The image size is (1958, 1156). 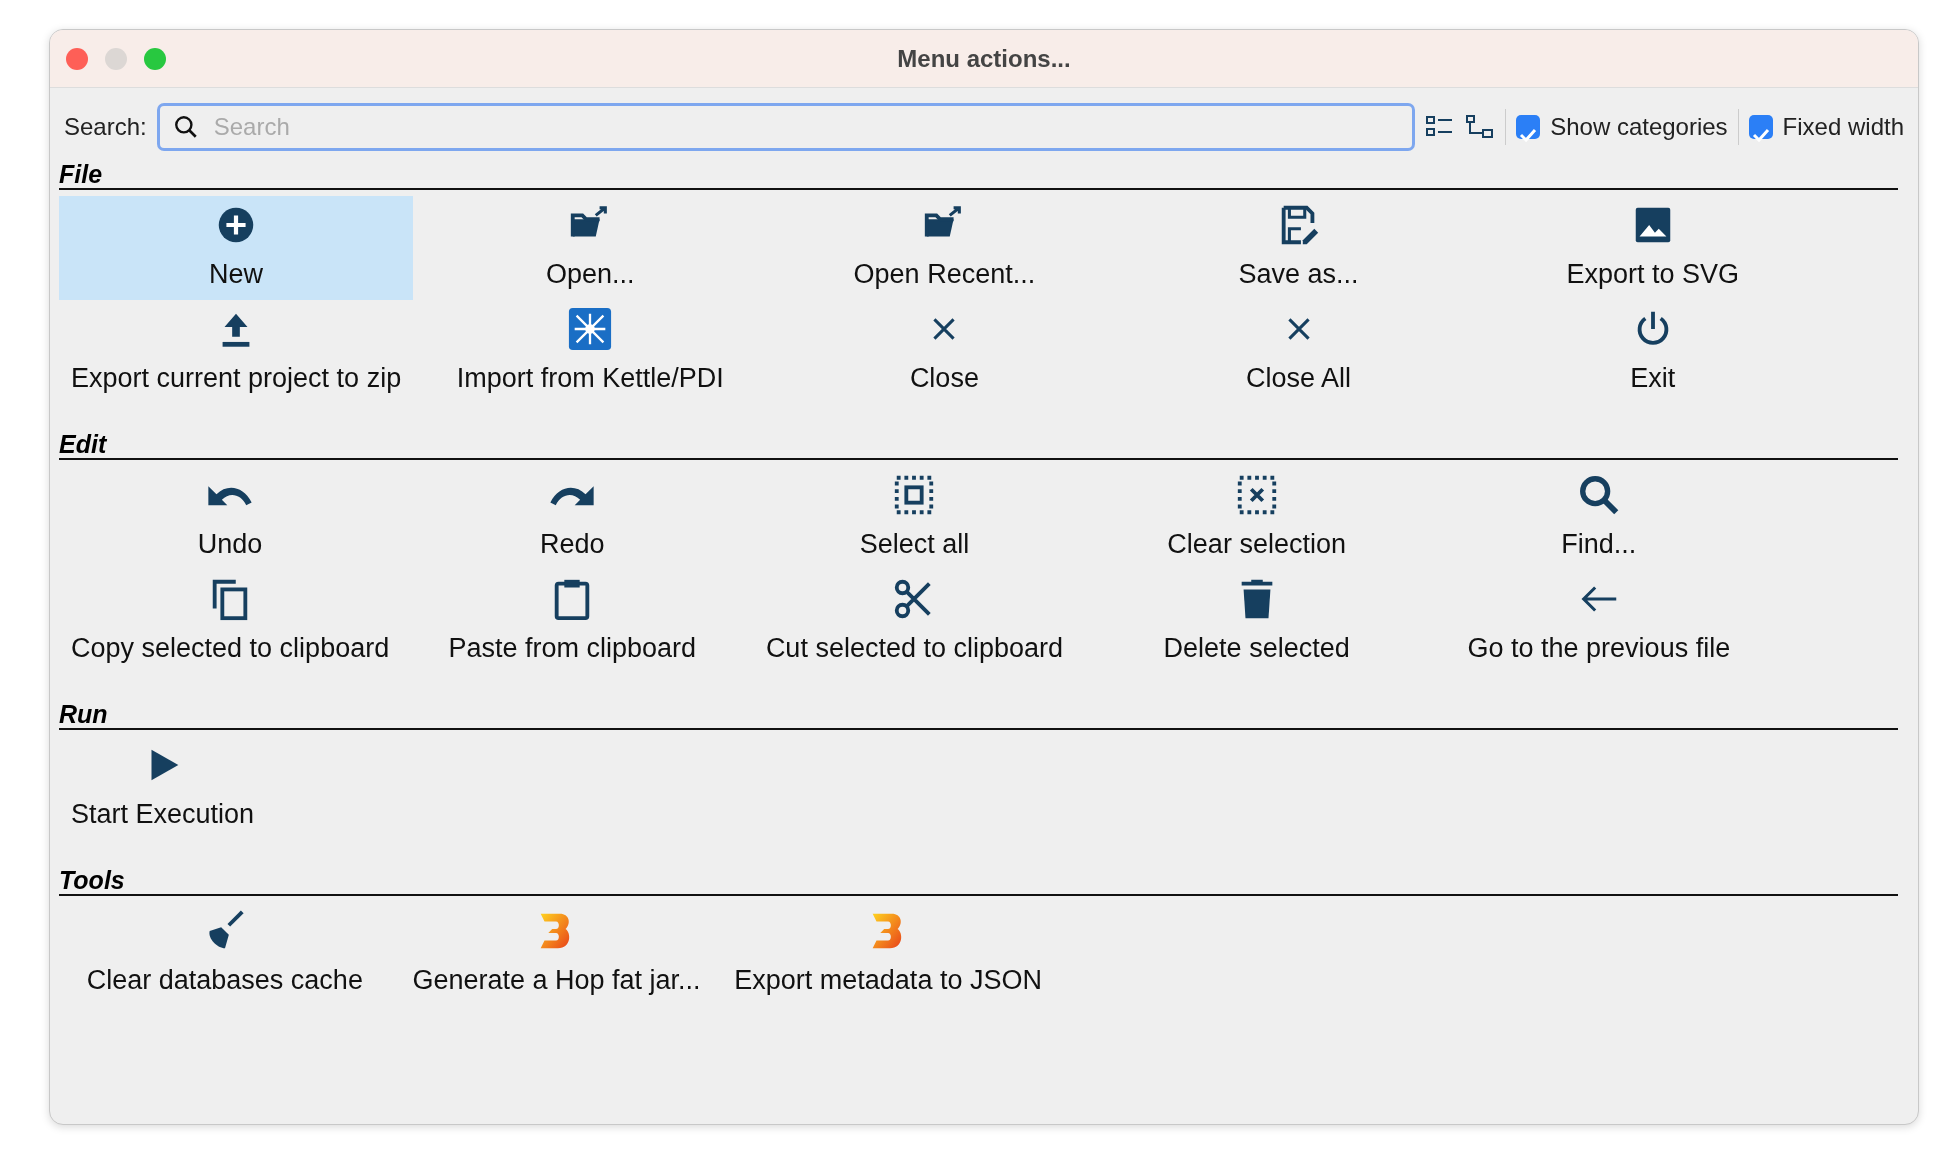 What do you see at coordinates (888, 954) in the screenshot?
I see `action-item: Export metadata to JSON` at bounding box center [888, 954].